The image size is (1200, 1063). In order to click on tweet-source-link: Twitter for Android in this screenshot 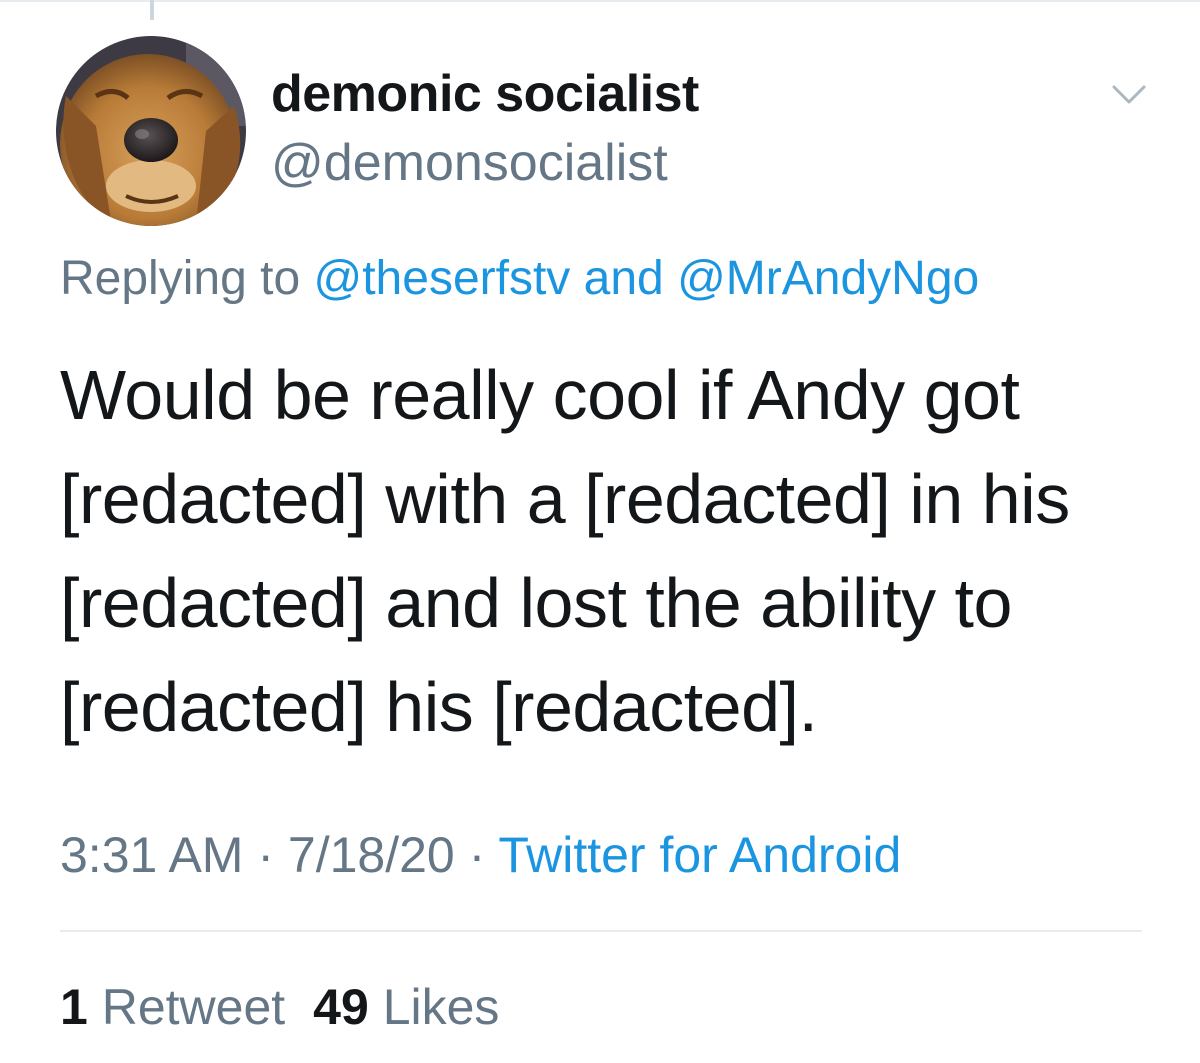, I will do `click(699, 855)`.